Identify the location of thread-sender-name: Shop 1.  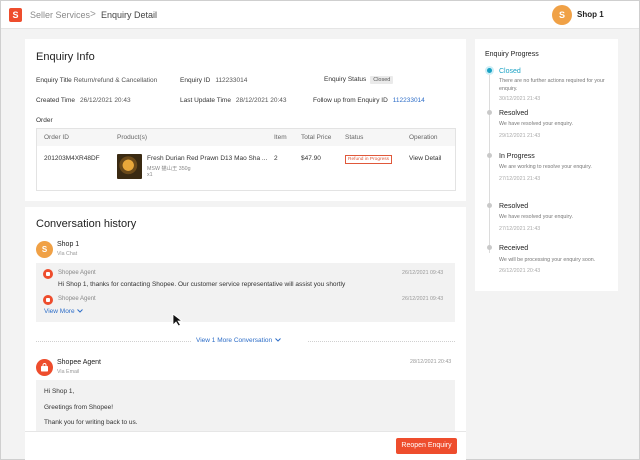
(68, 244).